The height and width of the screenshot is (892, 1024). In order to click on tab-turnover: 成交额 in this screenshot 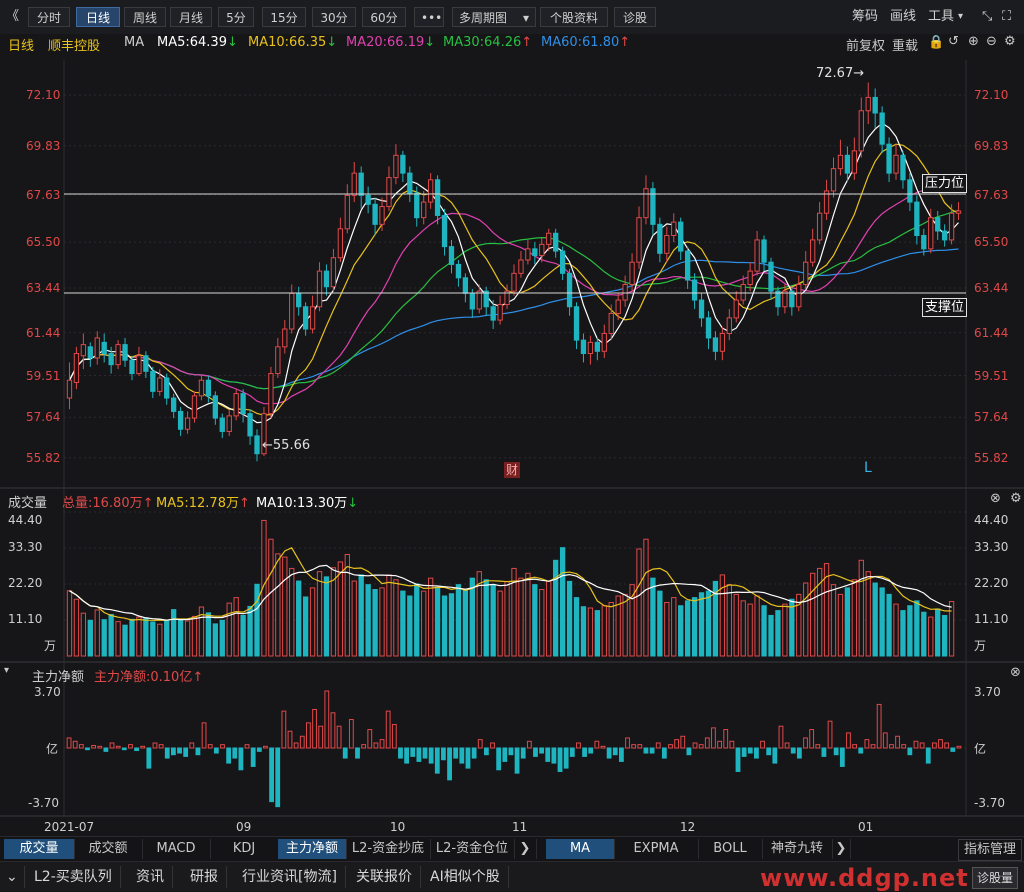, I will do `click(108, 849)`.